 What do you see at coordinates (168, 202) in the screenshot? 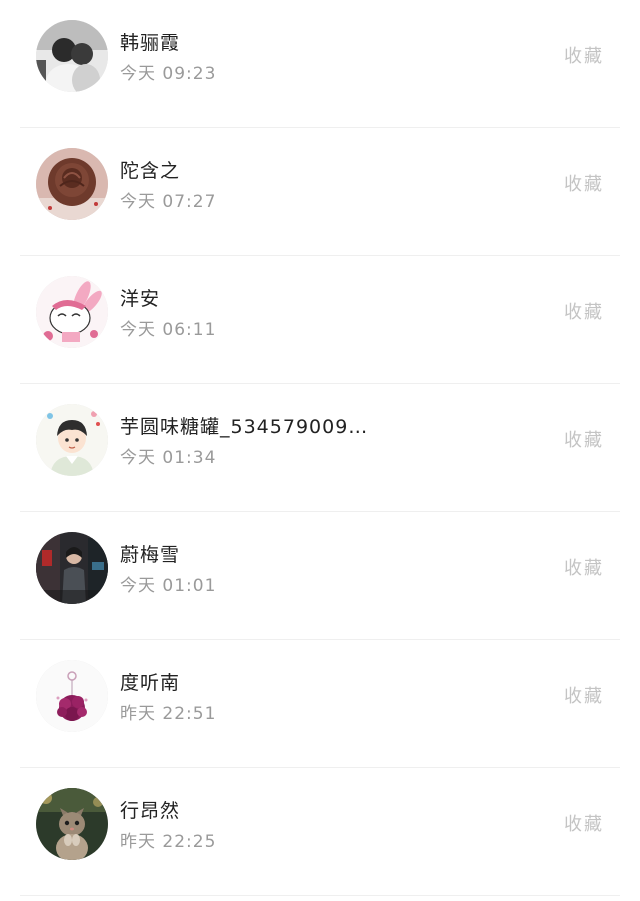
I see `contact-time: 今天 07:27` at bounding box center [168, 202].